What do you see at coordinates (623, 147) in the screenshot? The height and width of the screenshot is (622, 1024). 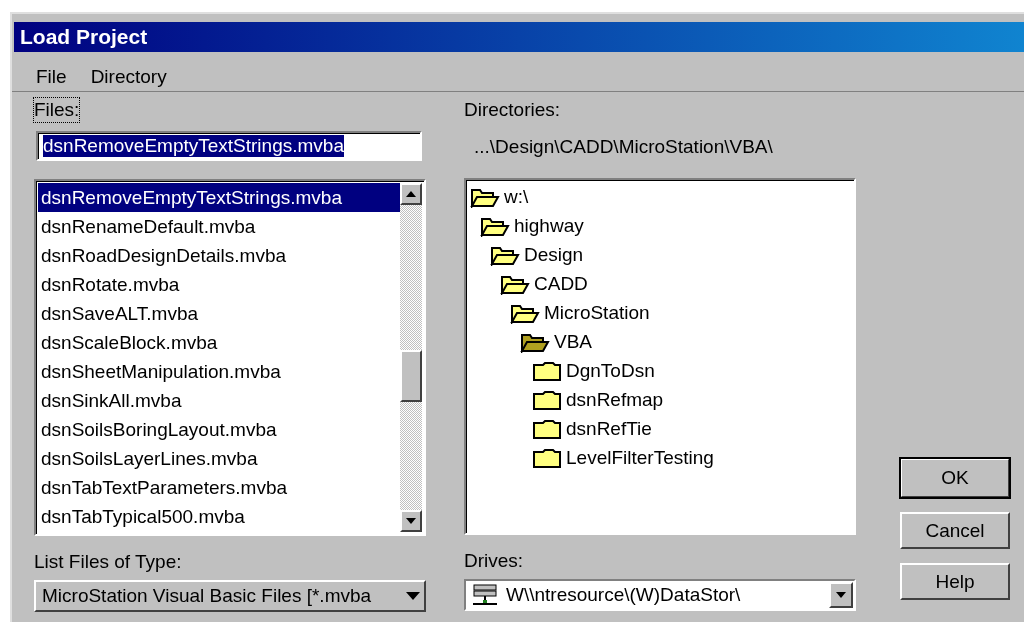 I see `directory-path: ...\Design\CADD\MicroStation\VBA\` at bounding box center [623, 147].